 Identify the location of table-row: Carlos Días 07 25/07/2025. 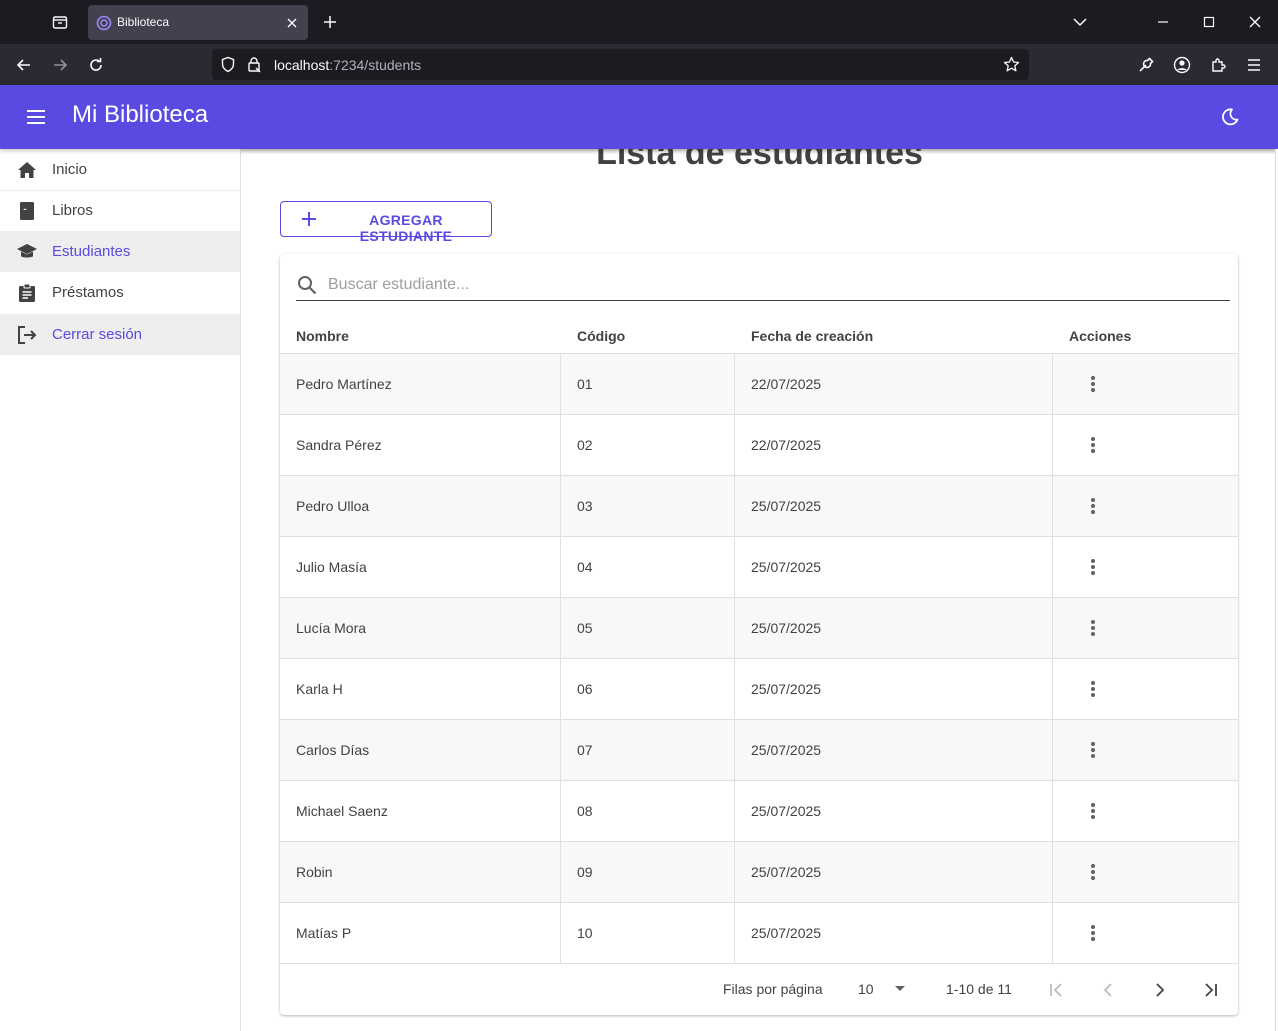
(759, 750).